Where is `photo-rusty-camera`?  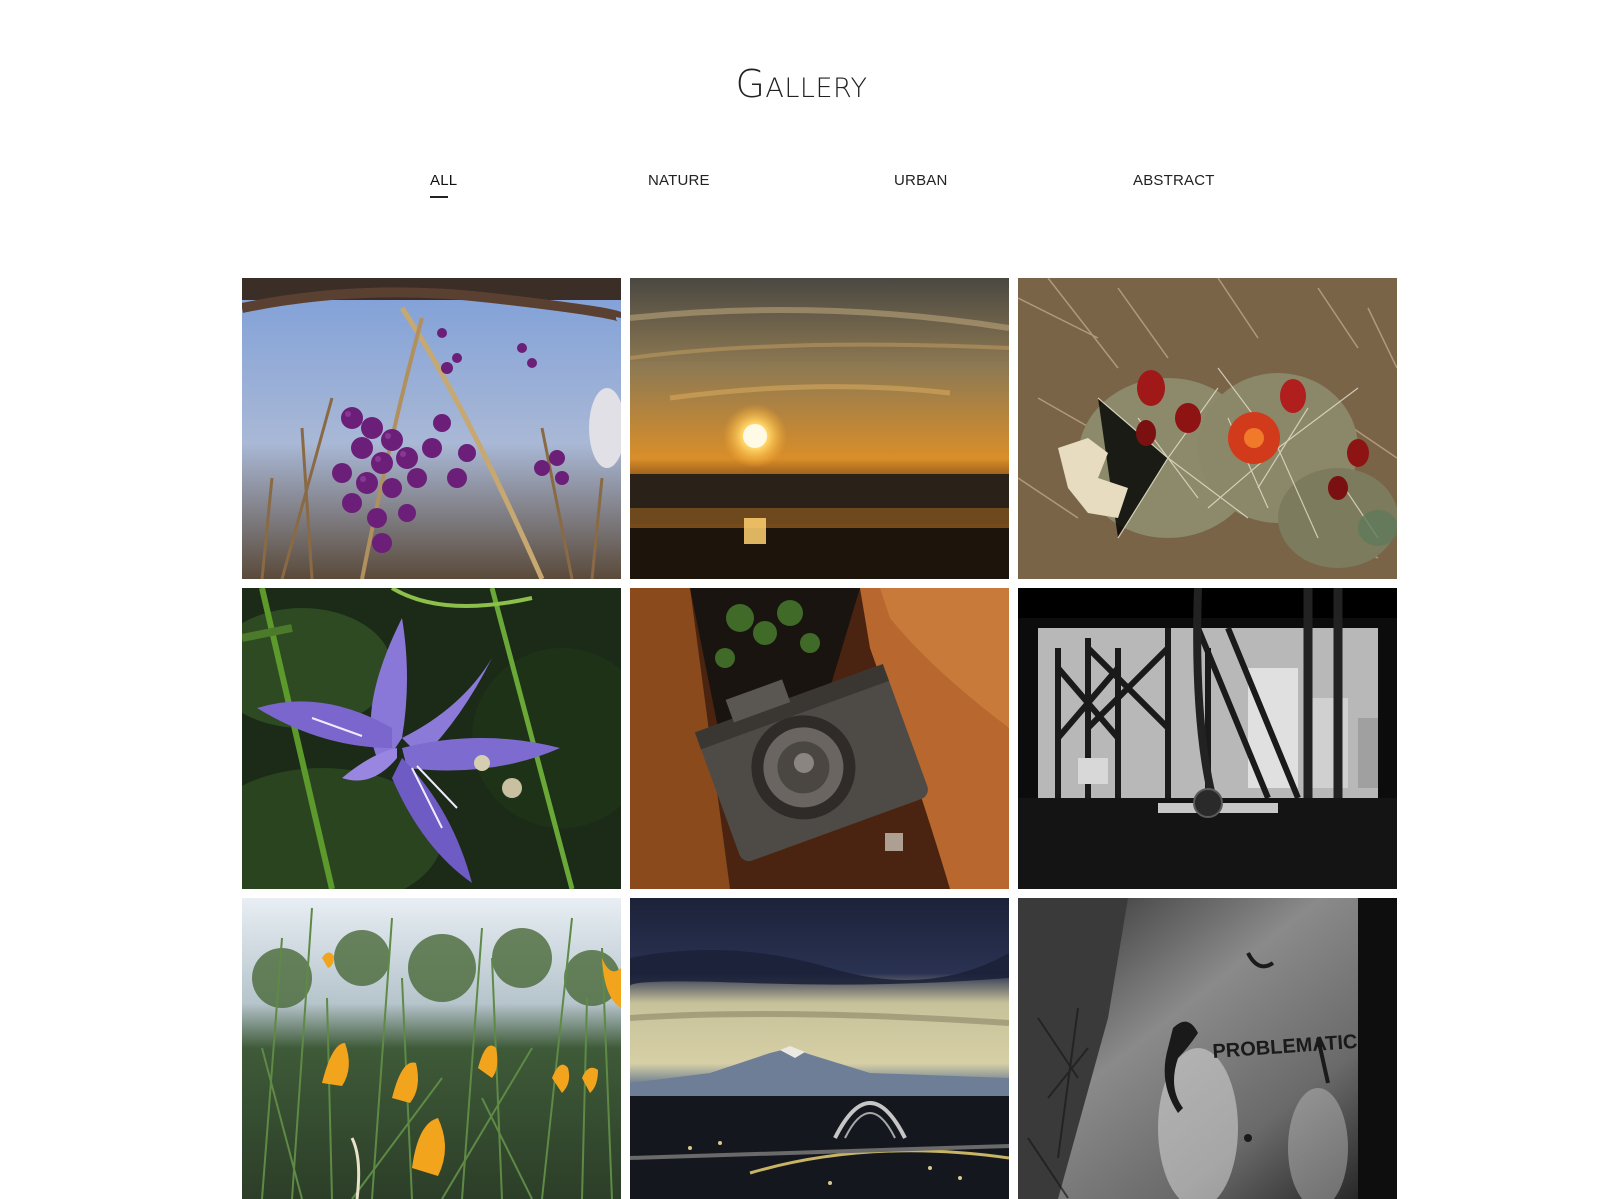 photo-rusty-camera is located at coordinates (819, 738).